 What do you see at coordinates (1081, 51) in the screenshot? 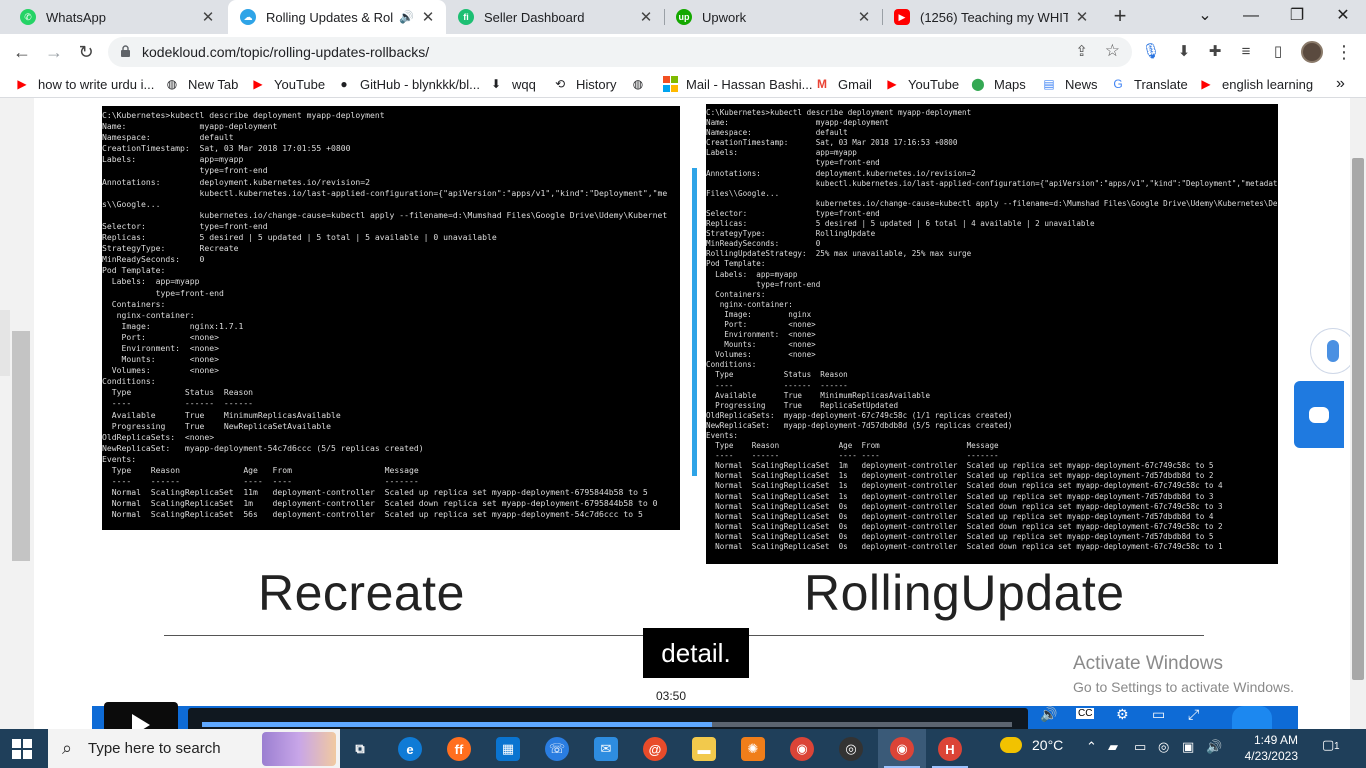
I see `share-icon: ⇪` at bounding box center [1081, 51].